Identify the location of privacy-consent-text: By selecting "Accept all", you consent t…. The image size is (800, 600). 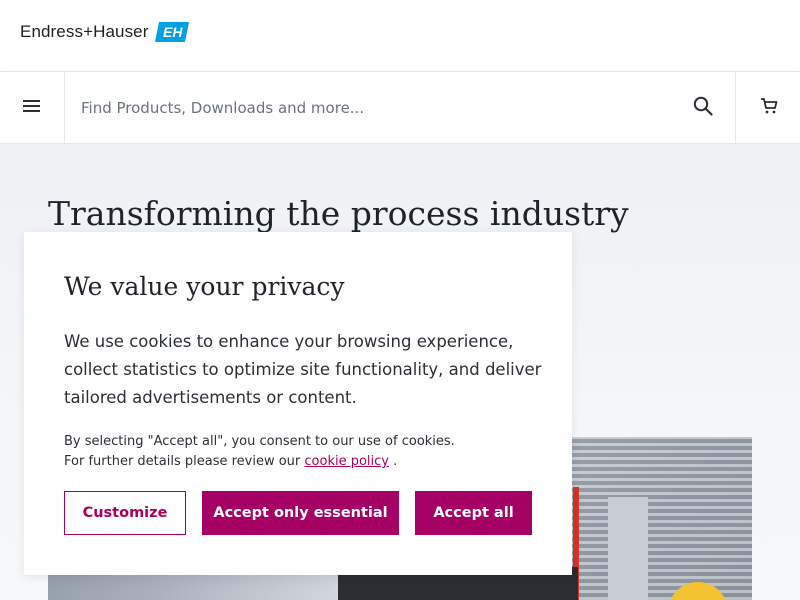
(304, 452).